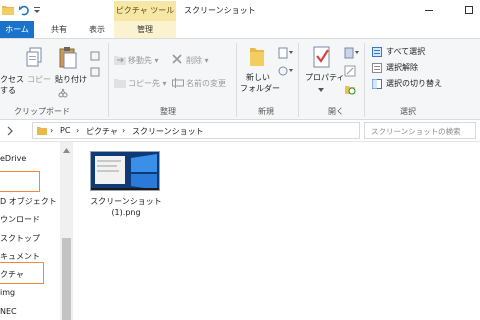  I want to click on search-placeholder: スクリーンショットの検索, so click(416, 131).